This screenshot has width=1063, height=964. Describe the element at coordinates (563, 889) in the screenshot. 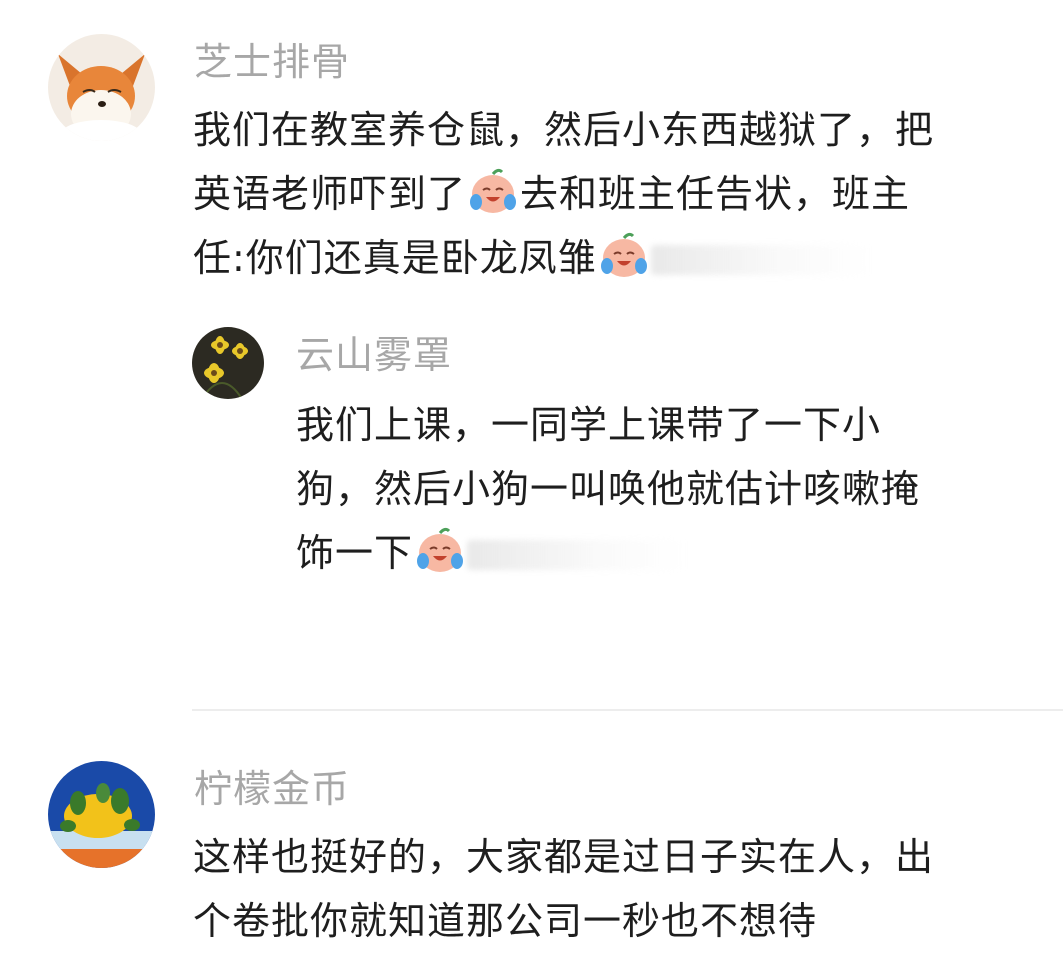

I see `comment-text: 这样也挺好的，大家都是过日子实在人，出 个卷批你就知道那公司一秒也不想待` at that location.